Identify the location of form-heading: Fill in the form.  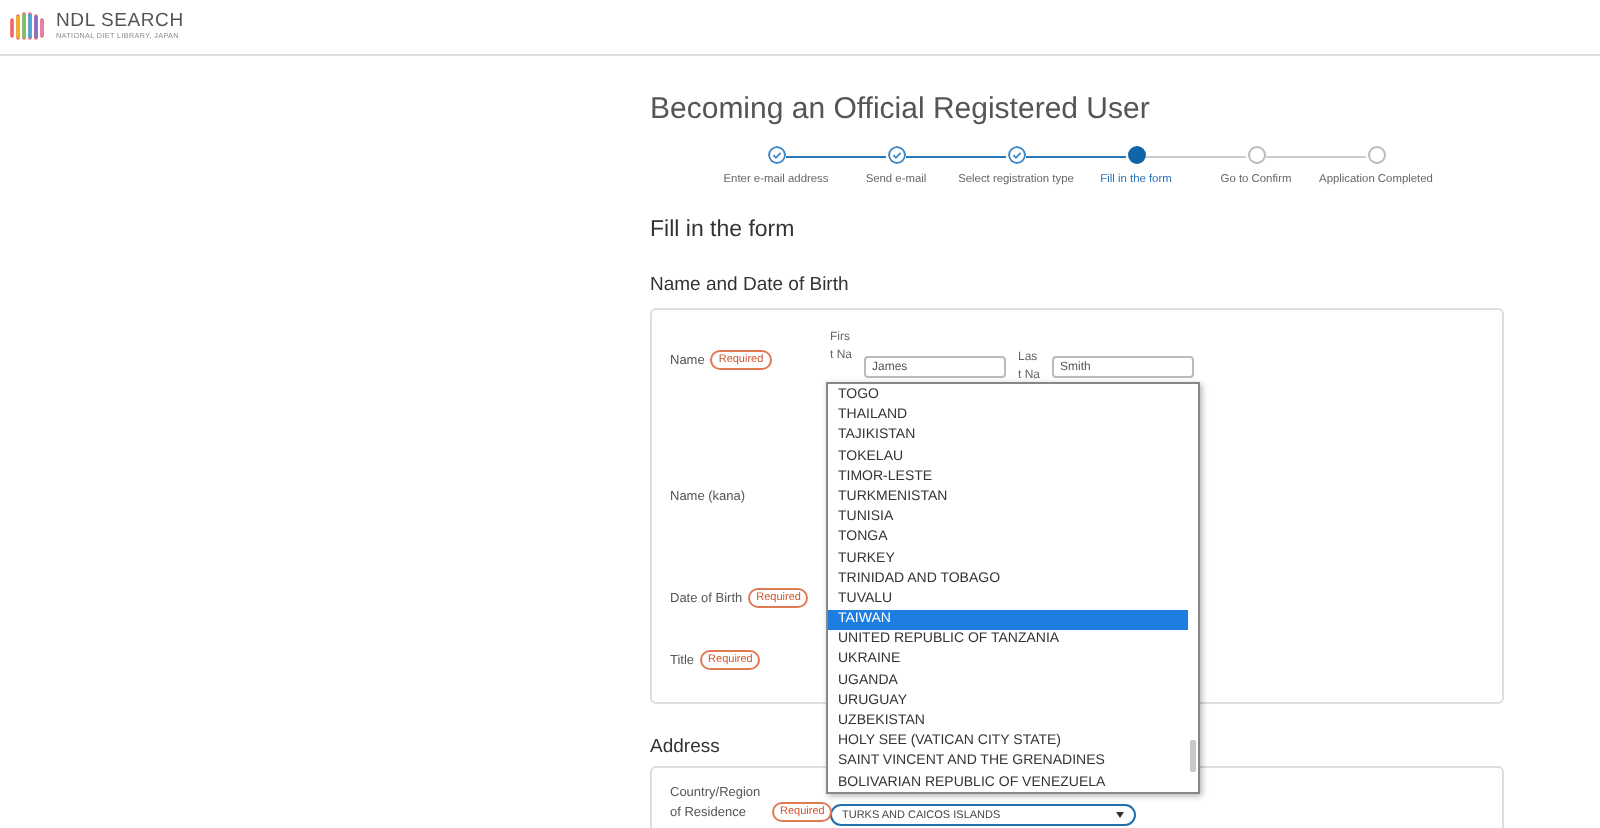
(723, 230).